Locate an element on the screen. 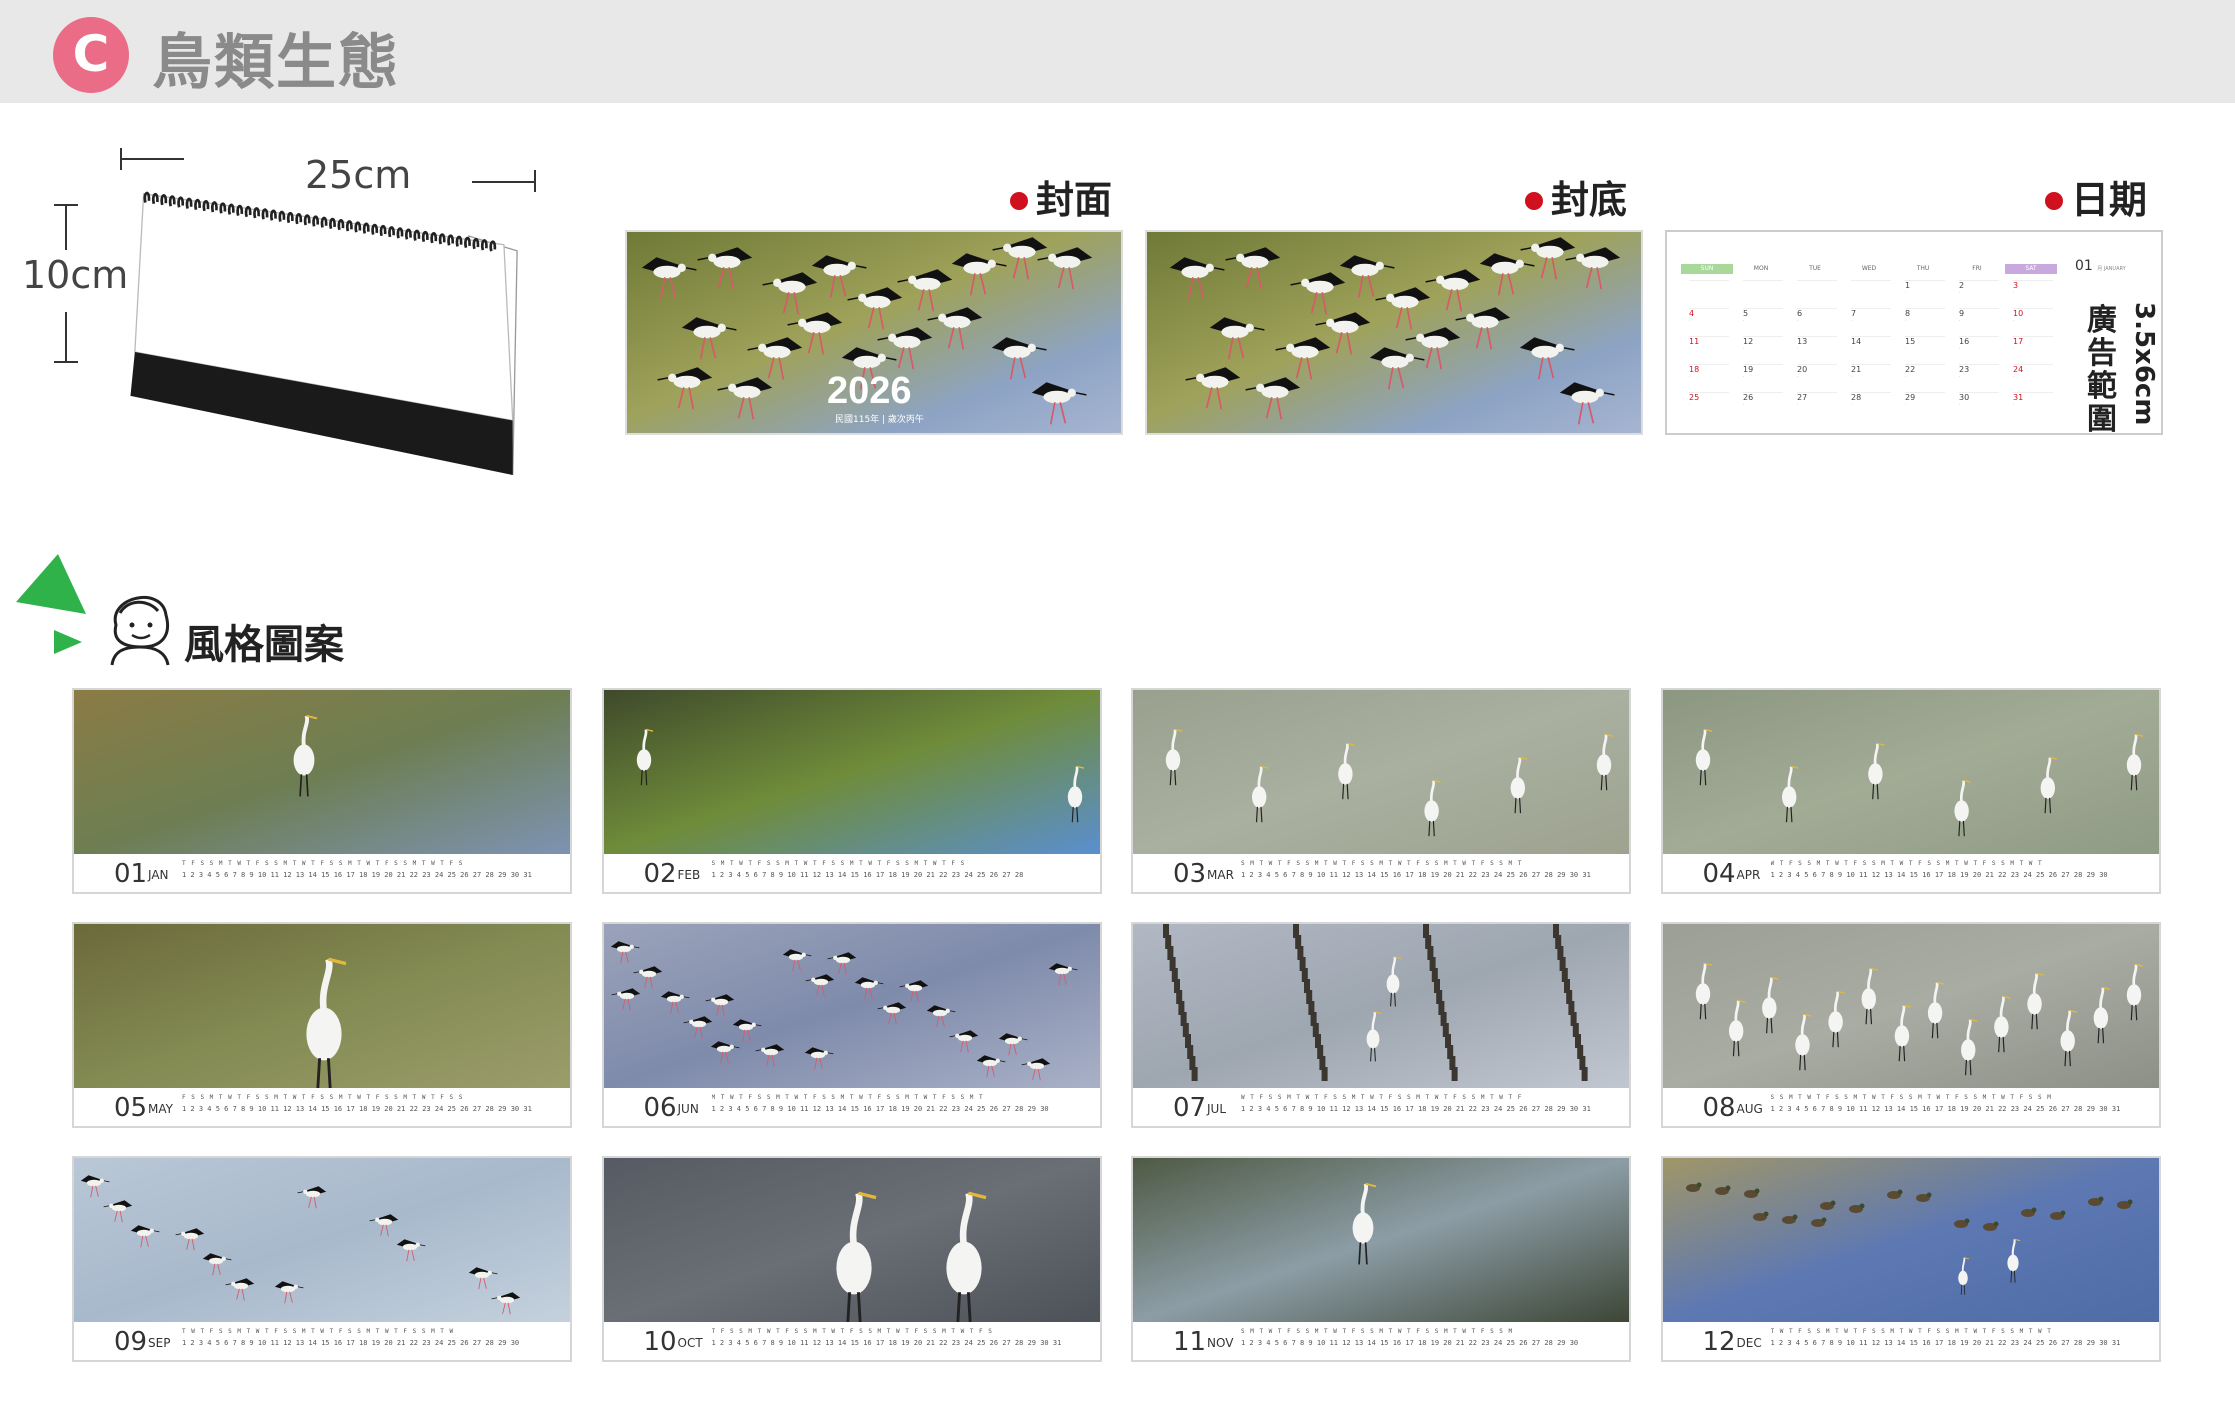 The height and width of the screenshot is (1425, 2235). date-cell: 16 · is located at coordinates (1979, 348).